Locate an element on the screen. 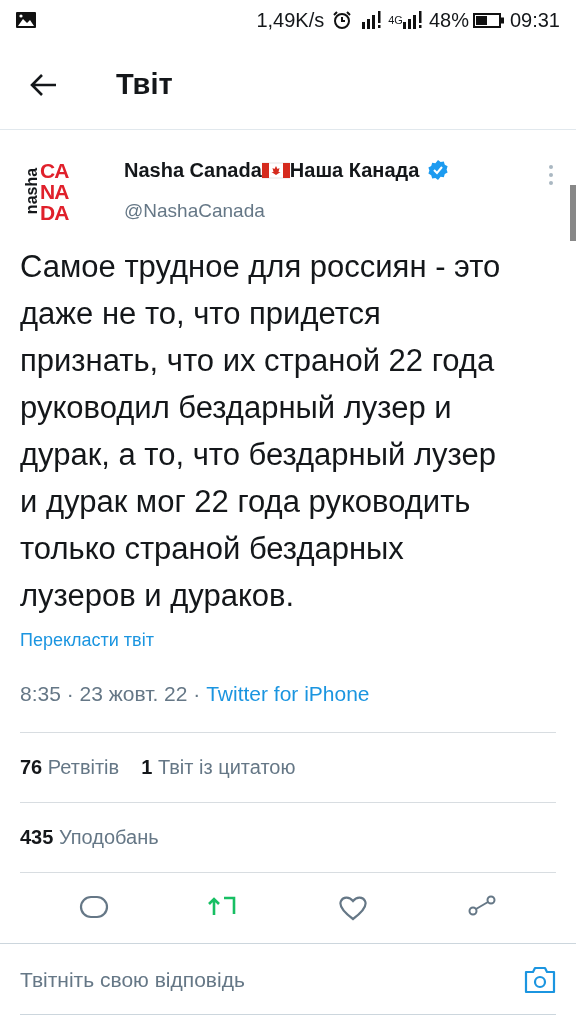  tweet-timestamp: 8:35 · 23 жовт. 22 · is located at coordinates (111, 694).